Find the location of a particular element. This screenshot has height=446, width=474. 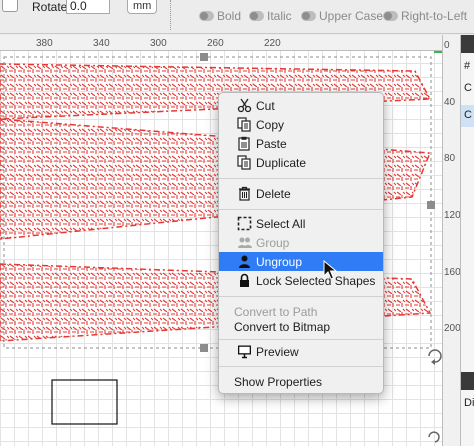

menu-item-label: Convert to Bitmap is located at coordinates (282, 326).